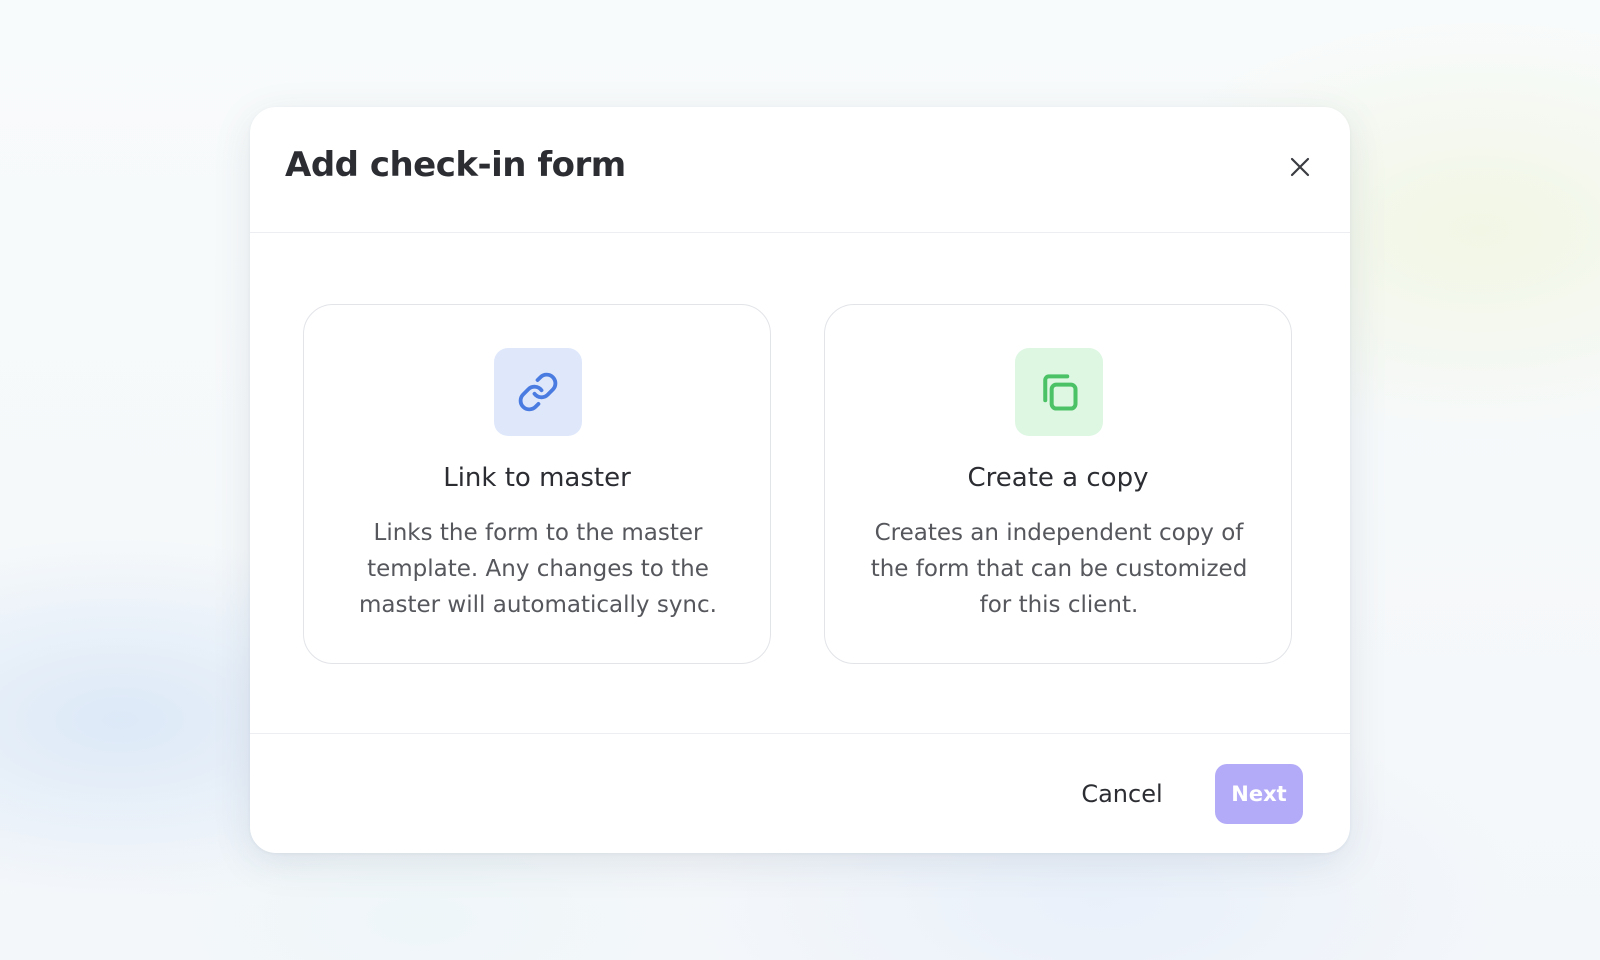 The width and height of the screenshot is (1600, 960). I want to click on close-button, so click(1300, 167).